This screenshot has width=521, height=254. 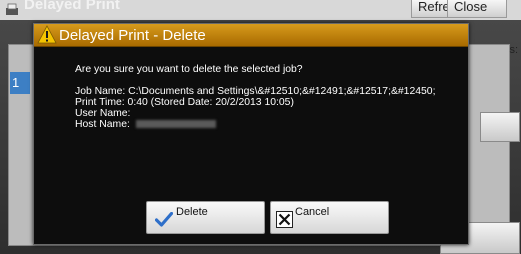 What do you see at coordinates (72, 6) in the screenshot?
I see `background-title: Delayed Print` at bounding box center [72, 6].